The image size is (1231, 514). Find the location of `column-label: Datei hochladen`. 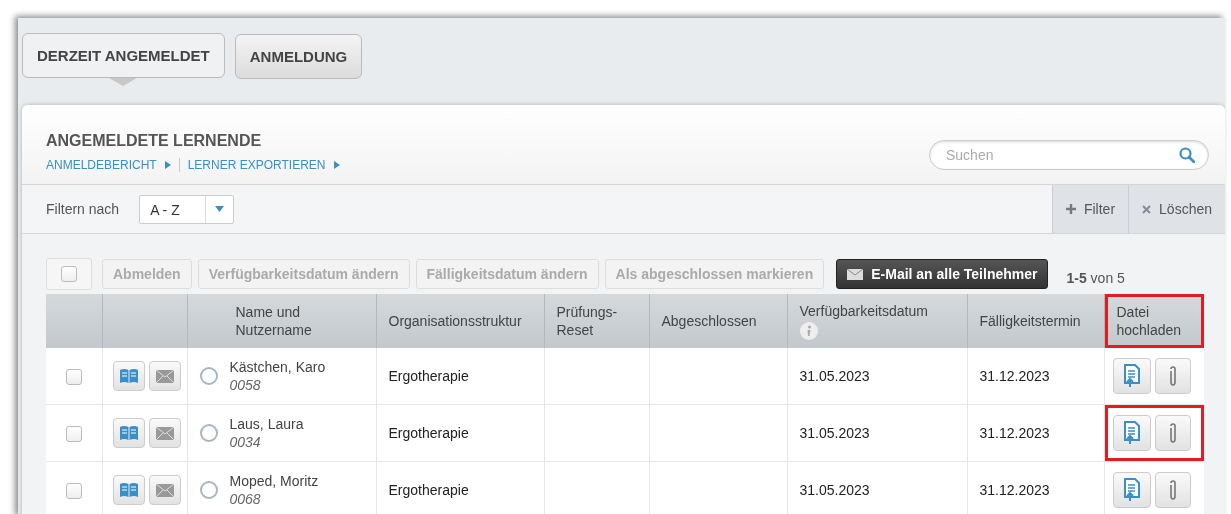

column-label: Datei hochladen is located at coordinates (1149, 321).